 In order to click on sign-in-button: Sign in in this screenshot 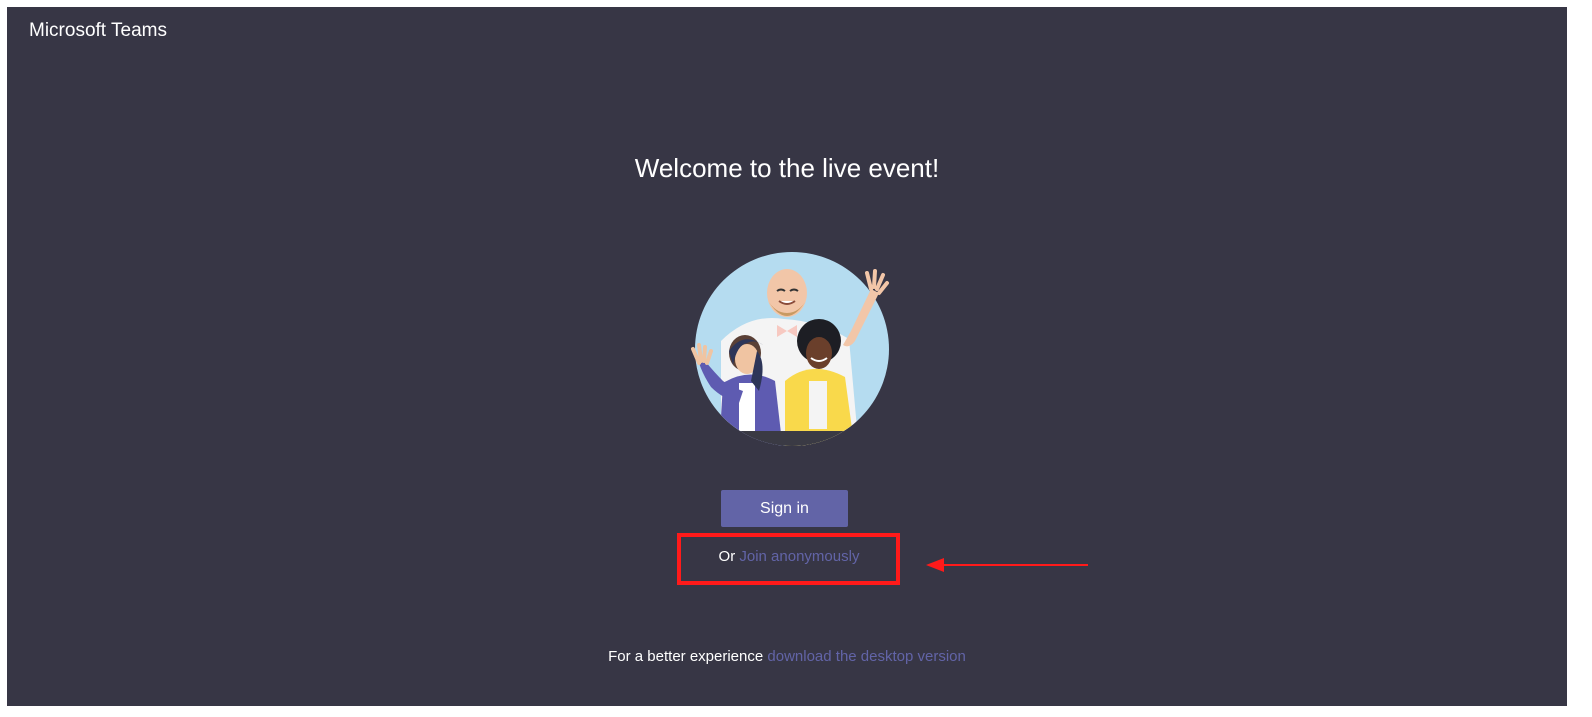, I will do `click(784, 508)`.